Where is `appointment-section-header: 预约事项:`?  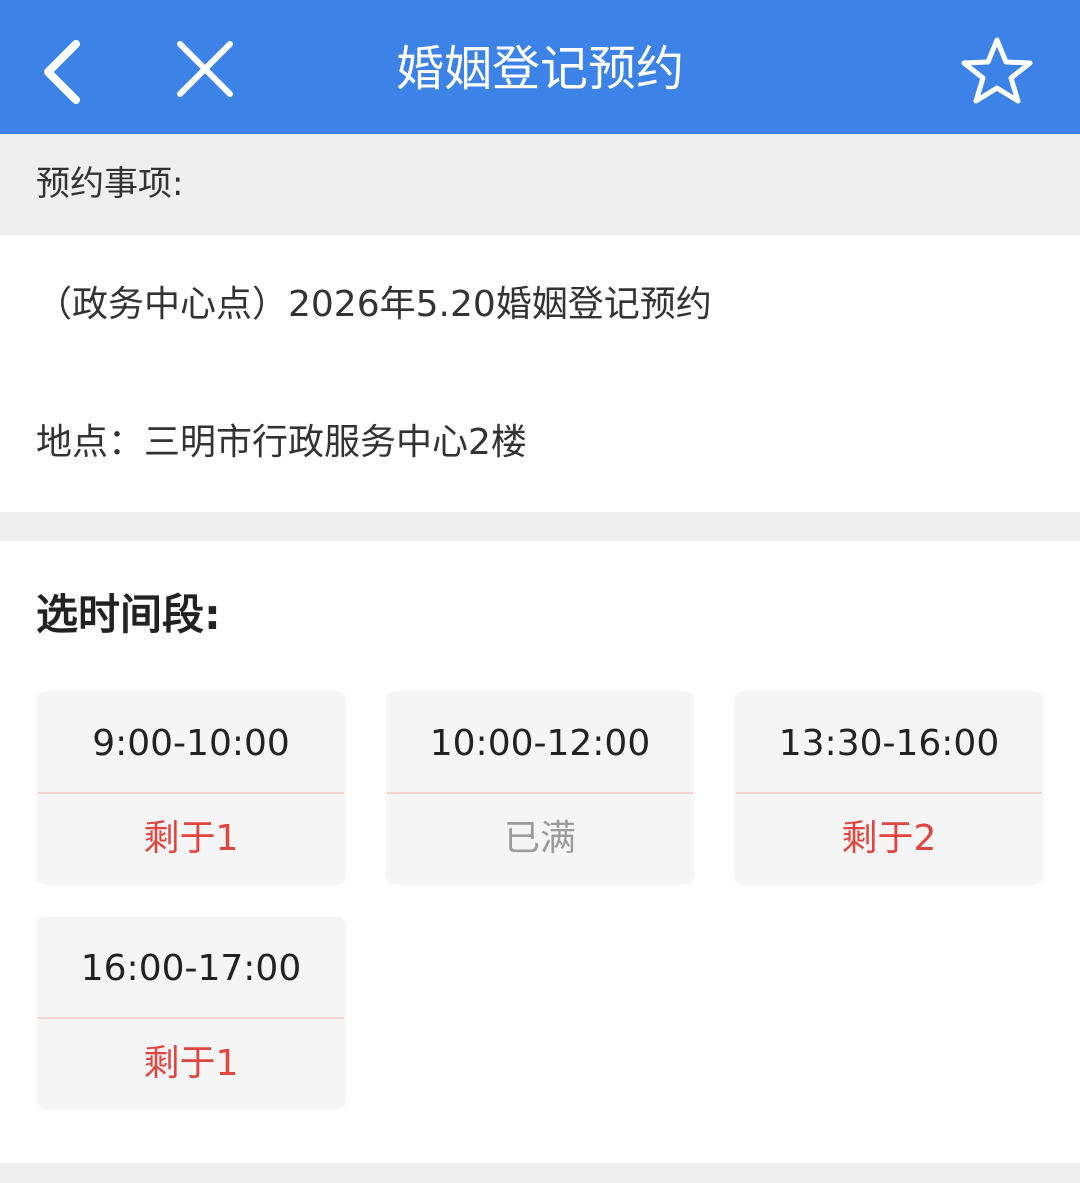 appointment-section-header: 预约事项: is located at coordinates (540, 184).